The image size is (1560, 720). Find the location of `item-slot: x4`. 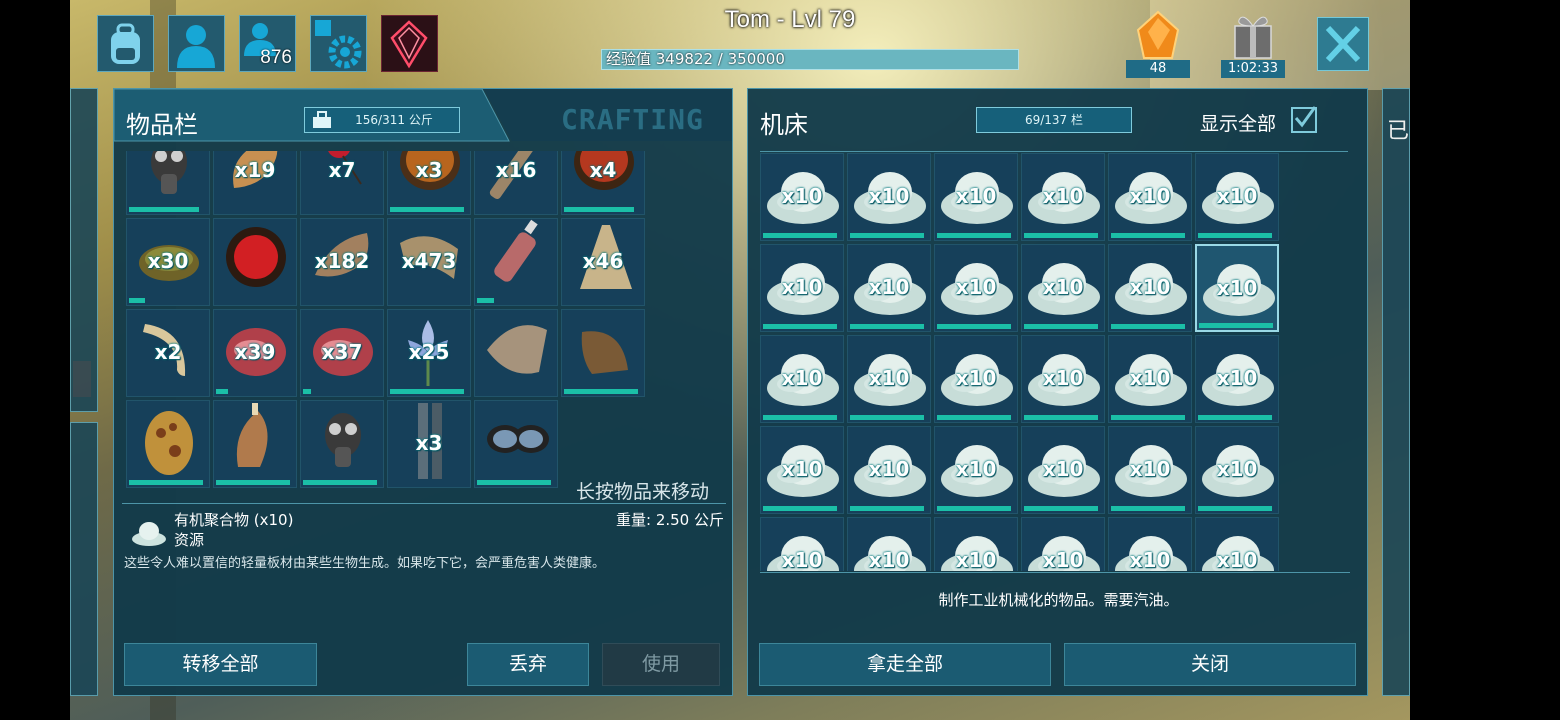

item-slot: x4 is located at coordinates (603, 183).